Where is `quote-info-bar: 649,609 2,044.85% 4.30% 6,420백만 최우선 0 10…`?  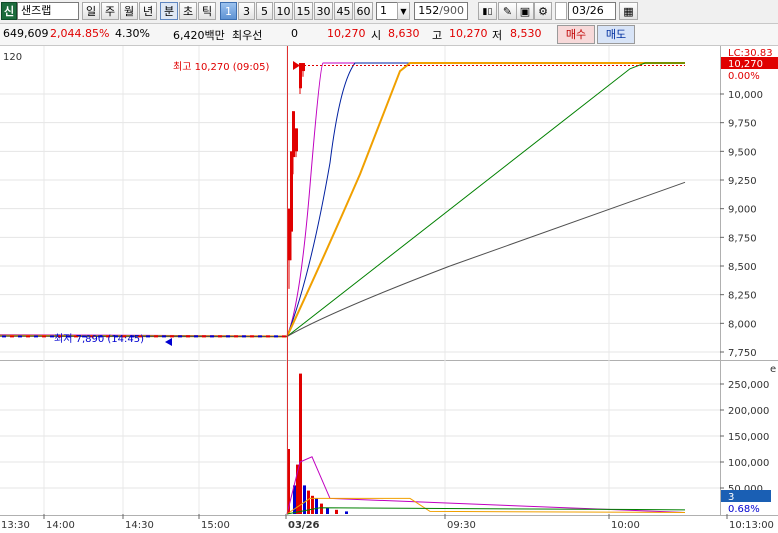 quote-info-bar: 649,609 2,044.85% 4.30% 6,420백만 최우선 0 10… is located at coordinates (389, 35).